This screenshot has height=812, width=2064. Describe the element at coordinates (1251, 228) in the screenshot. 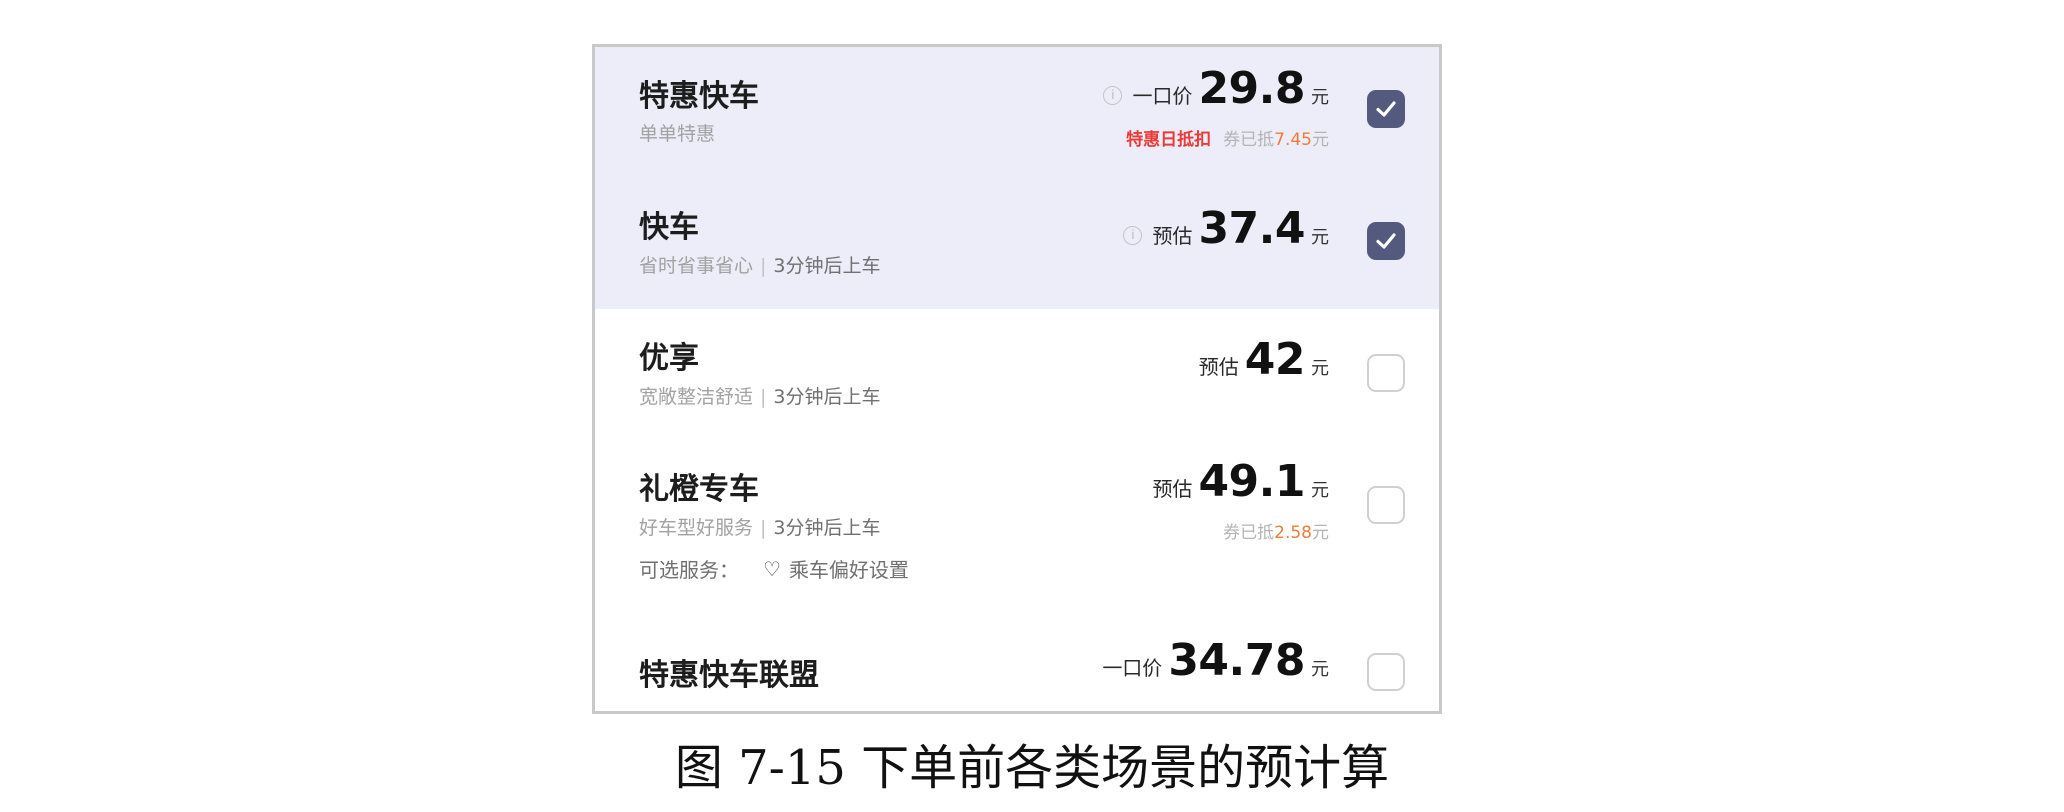

I see `price-value: 37.4` at that location.